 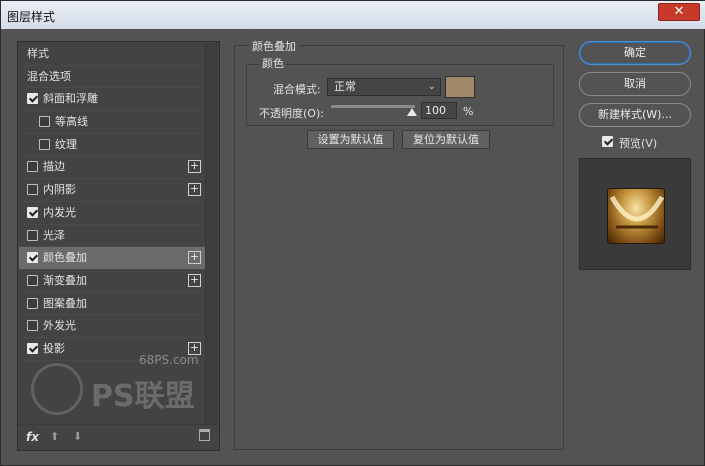 I want to click on style-item-label: 图案叠加, so click(x=65, y=303).